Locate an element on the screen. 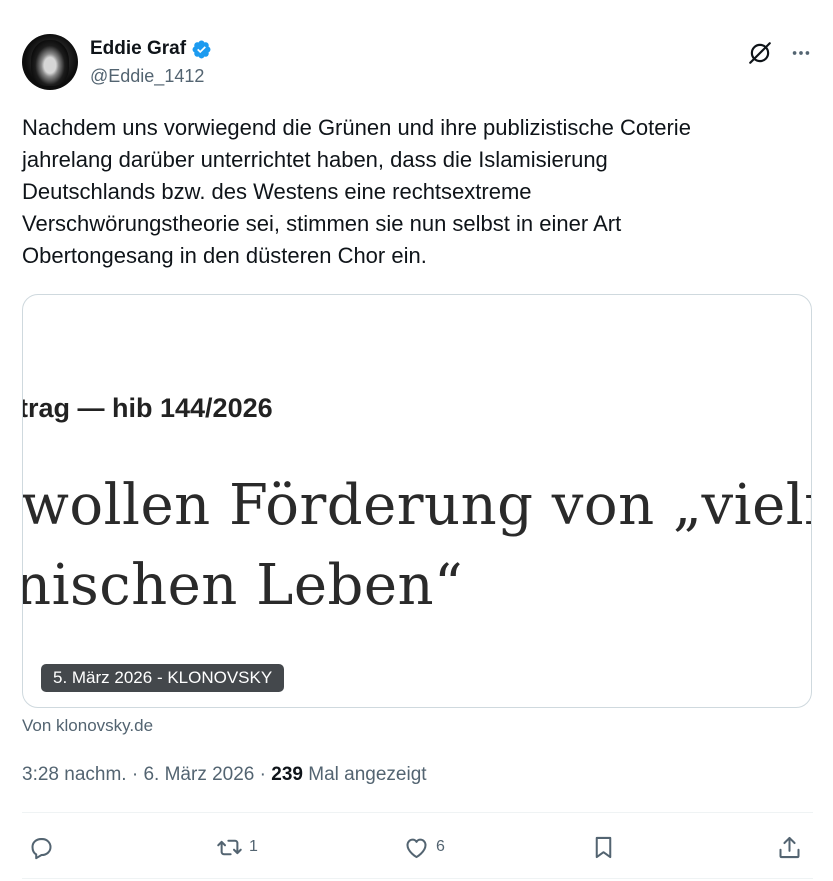  author-handle: @Eddie_1412 is located at coordinates (147, 76).